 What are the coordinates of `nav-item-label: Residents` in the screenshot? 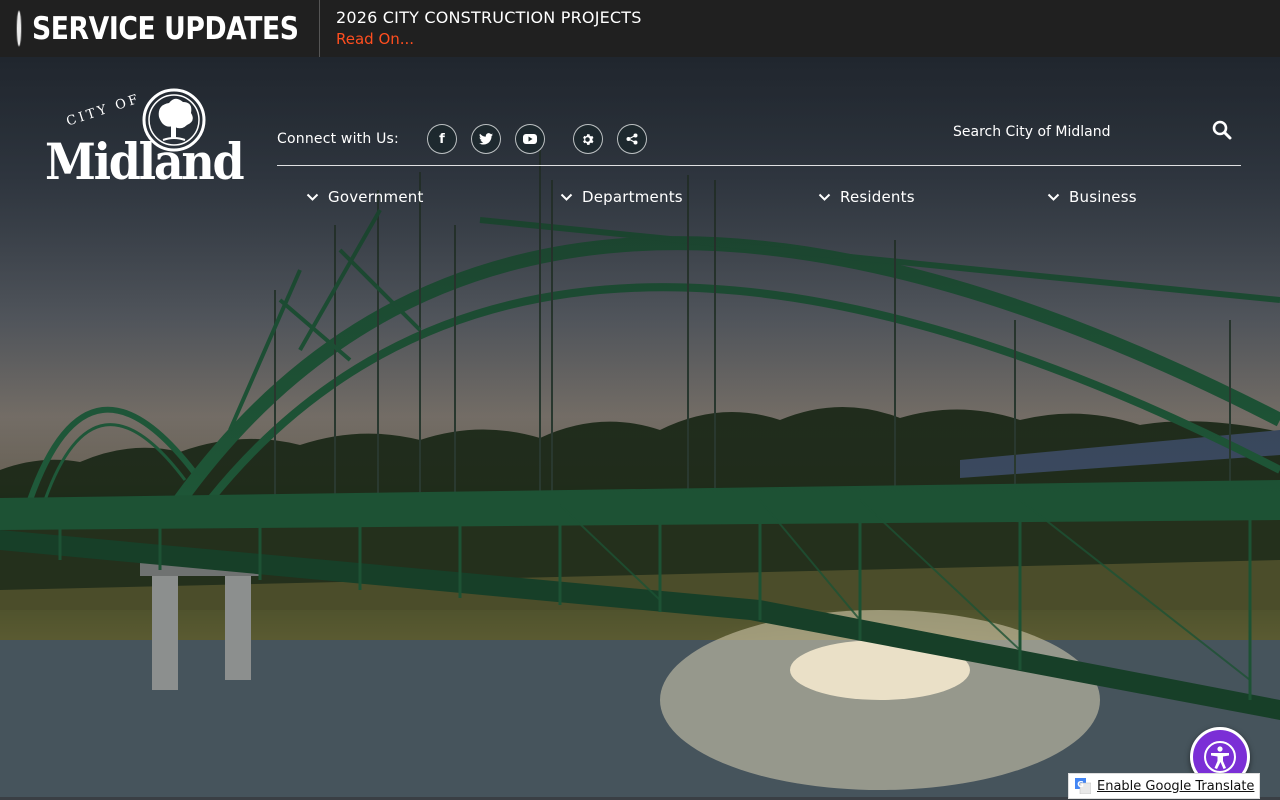 It's located at (877, 197).